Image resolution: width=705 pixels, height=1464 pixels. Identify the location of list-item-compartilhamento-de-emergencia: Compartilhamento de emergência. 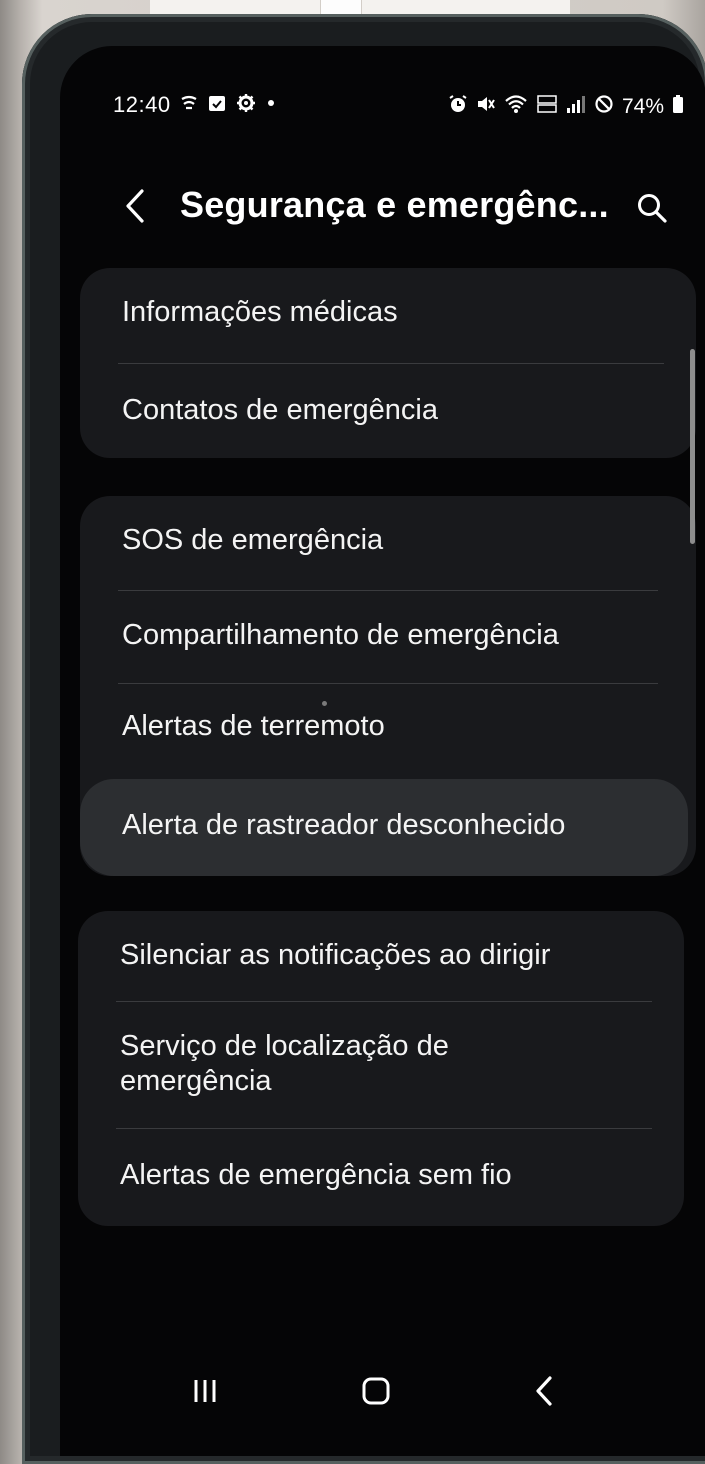
(388, 637).